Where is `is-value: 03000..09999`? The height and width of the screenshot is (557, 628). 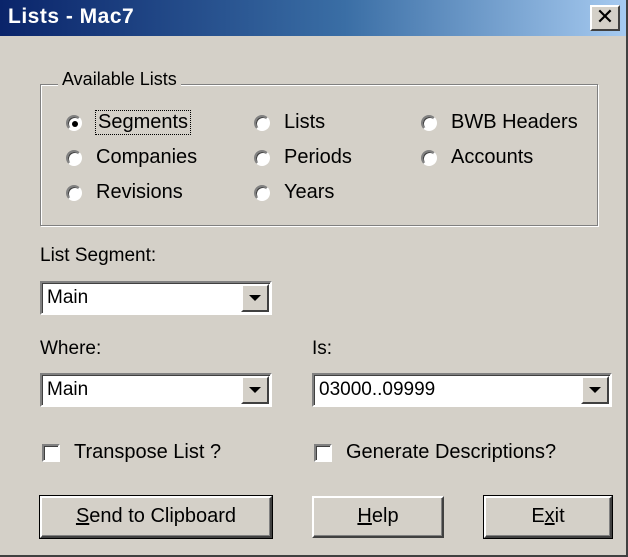 is-value: 03000..09999 is located at coordinates (377, 389).